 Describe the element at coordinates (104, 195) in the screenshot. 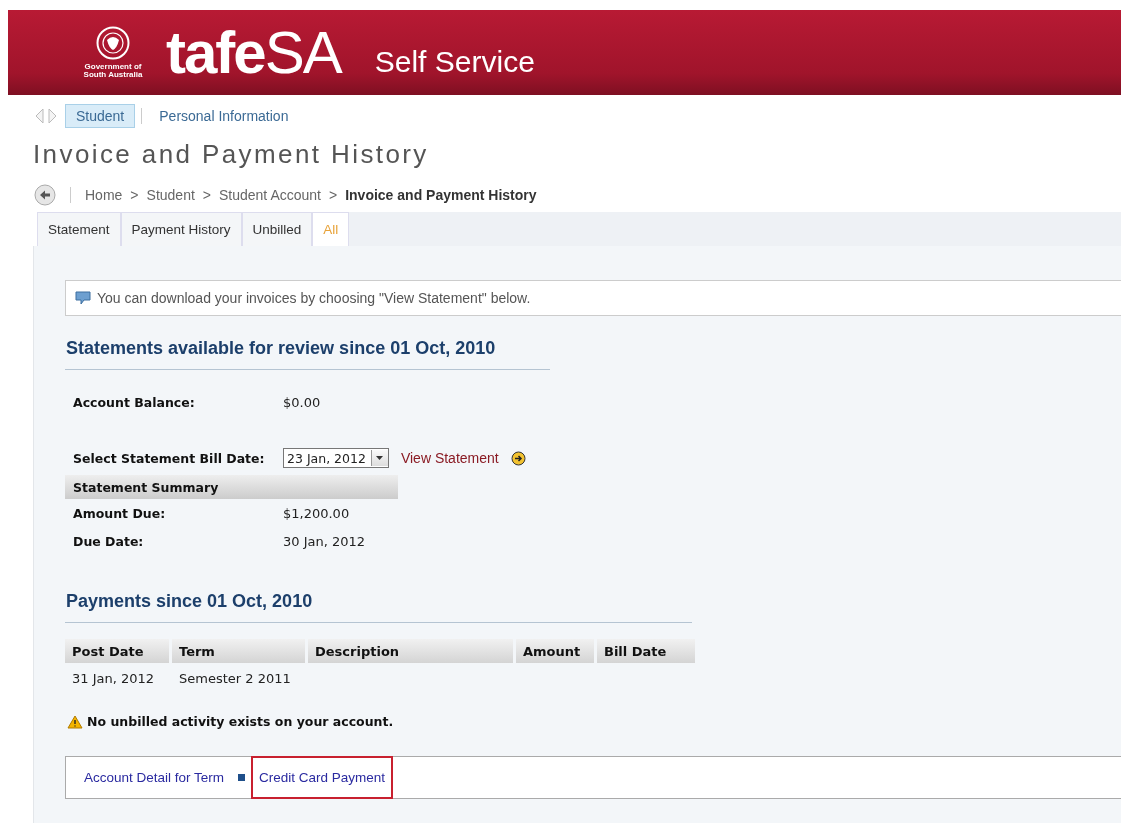

I see `breadcrumb-link: Home` at that location.